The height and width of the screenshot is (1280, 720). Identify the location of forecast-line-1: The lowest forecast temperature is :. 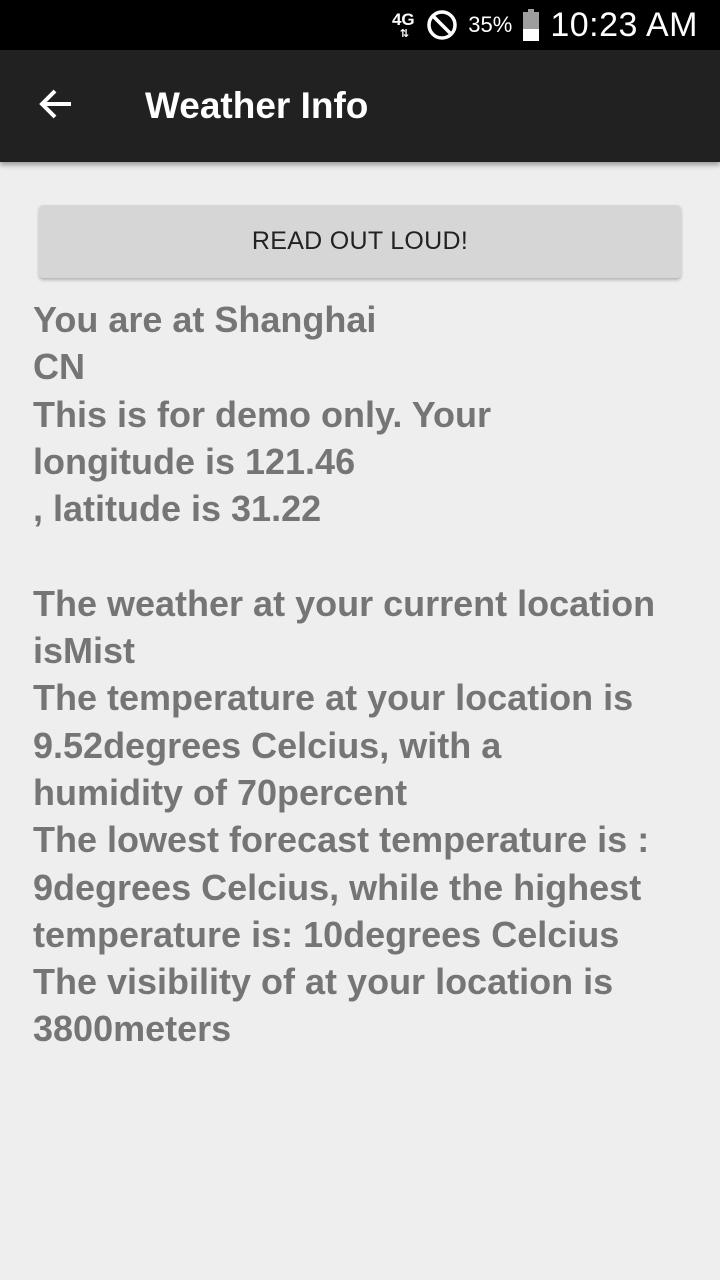
(341, 840).